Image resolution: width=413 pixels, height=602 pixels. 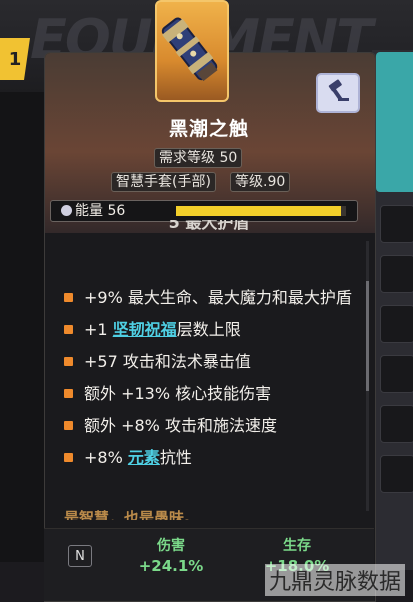 I want to click on tooltip-scrollbar, so click(x=367, y=376).